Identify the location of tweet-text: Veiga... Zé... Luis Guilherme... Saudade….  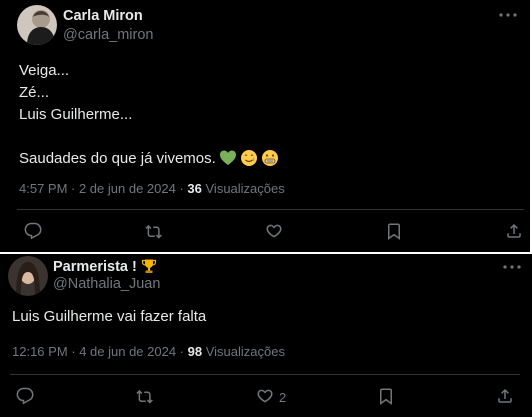
(149, 115).